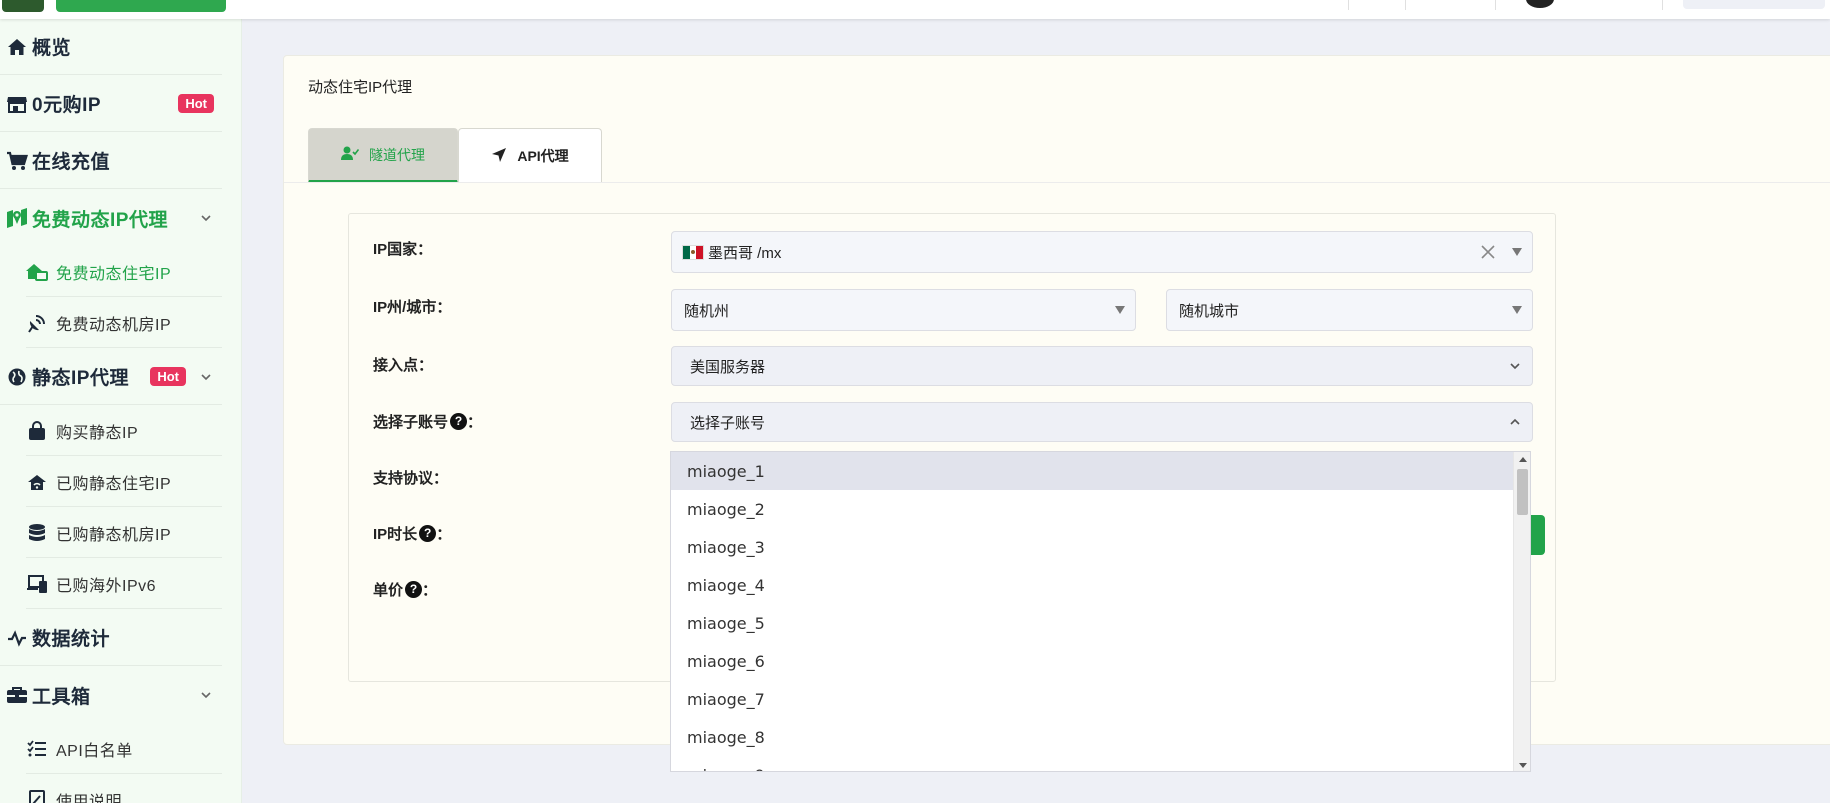  What do you see at coordinates (430, 590) in the screenshot?
I see `price-label-suffix: ：` at bounding box center [430, 590].